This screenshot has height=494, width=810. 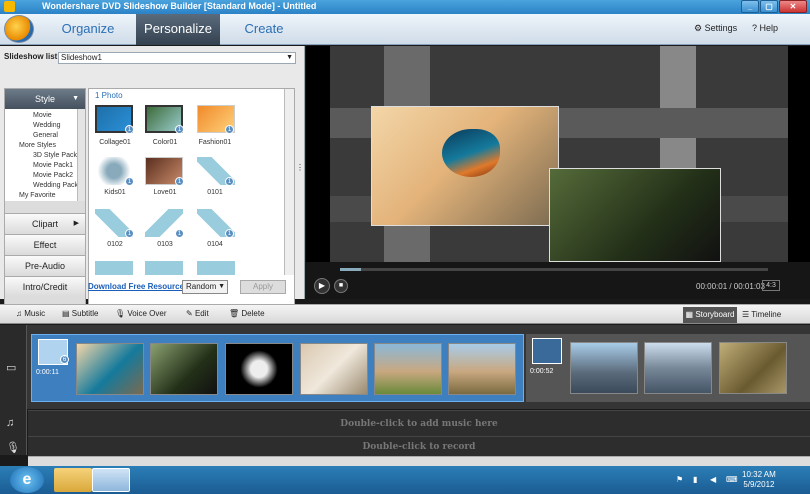 What do you see at coordinates (41, 166) in the screenshot?
I see `tree-item-movie-pack1: Movie Pack1` at bounding box center [41, 166].